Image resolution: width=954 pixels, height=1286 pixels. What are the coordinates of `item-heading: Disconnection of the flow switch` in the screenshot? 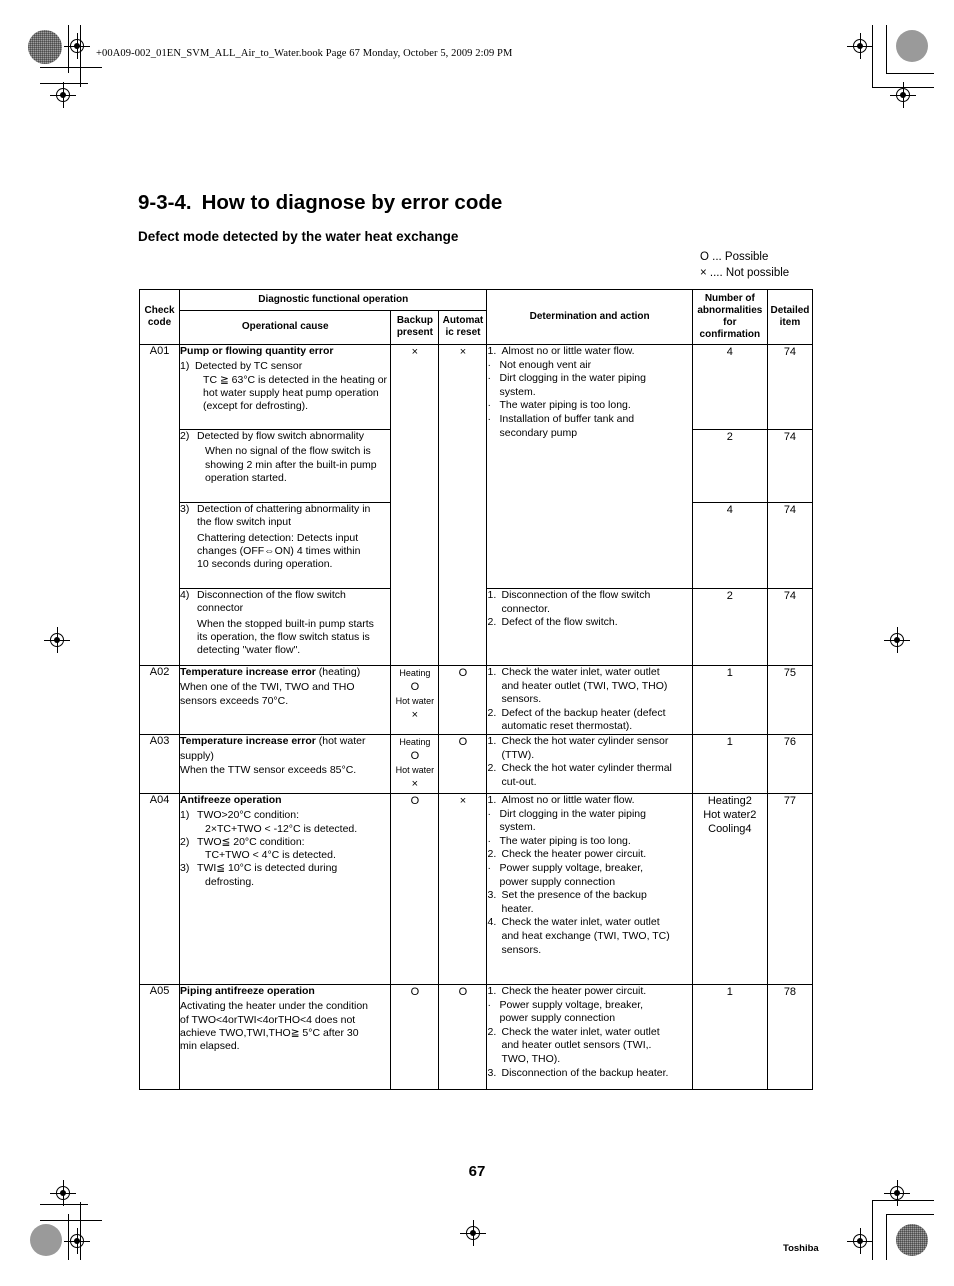 It's located at (271, 595).